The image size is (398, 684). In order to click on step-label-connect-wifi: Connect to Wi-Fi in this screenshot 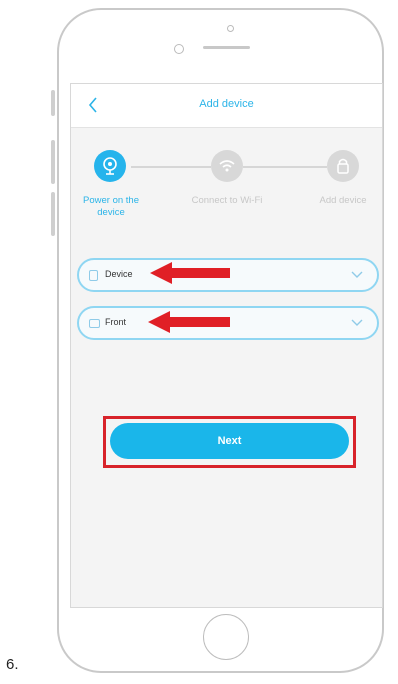, I will do `click(227, 200)`.